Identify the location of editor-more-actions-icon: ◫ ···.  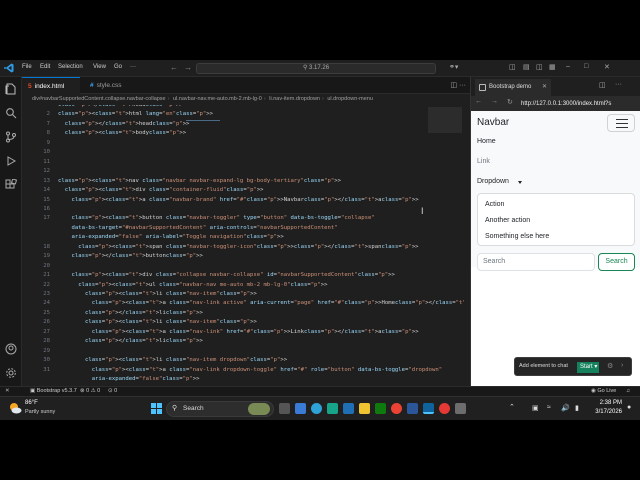
(458, 85).